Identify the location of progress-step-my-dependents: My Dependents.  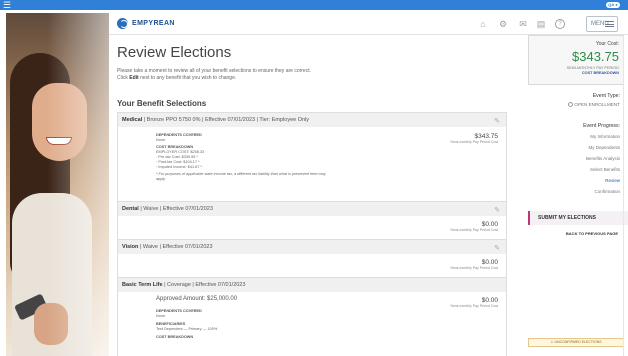
(578, 147).